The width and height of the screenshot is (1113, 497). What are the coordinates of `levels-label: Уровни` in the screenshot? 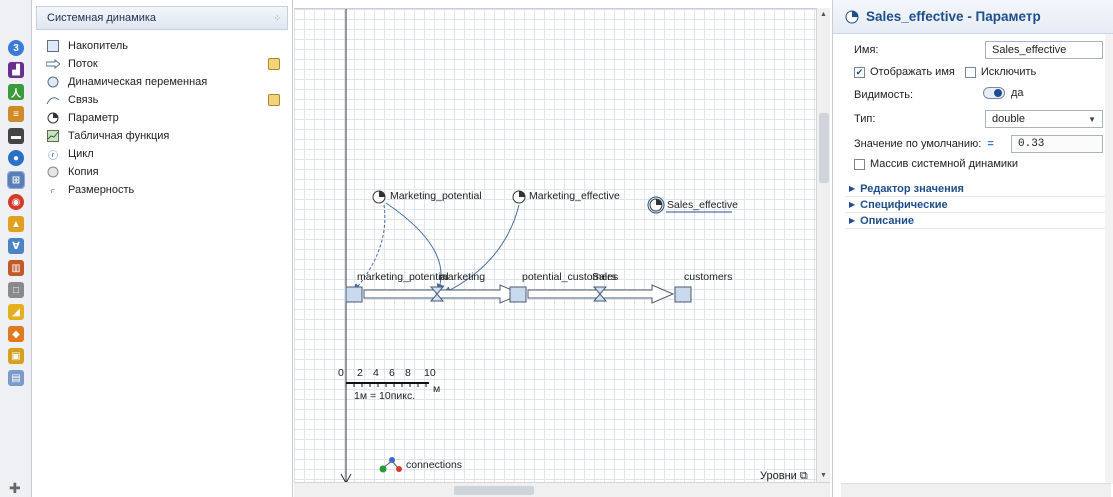 It's located at (778, 476).